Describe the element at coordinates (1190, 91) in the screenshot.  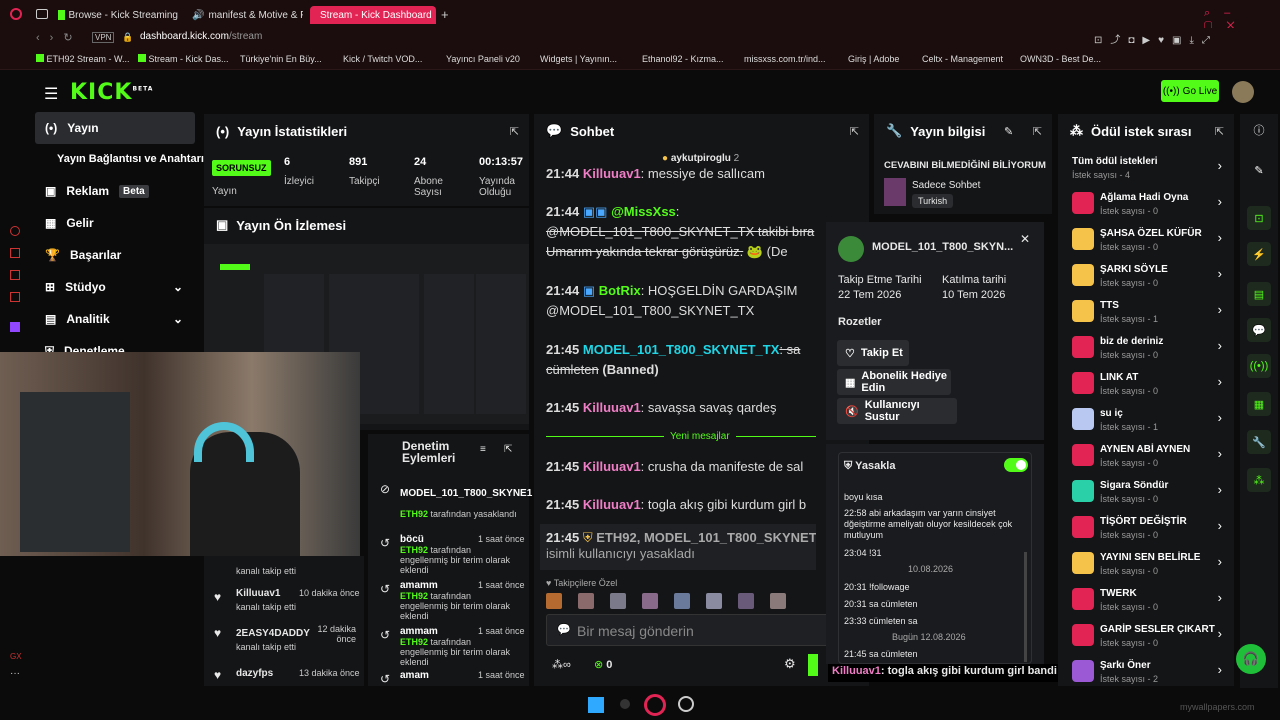
I see `go-live-button: ((•)) Go Live` at that location.